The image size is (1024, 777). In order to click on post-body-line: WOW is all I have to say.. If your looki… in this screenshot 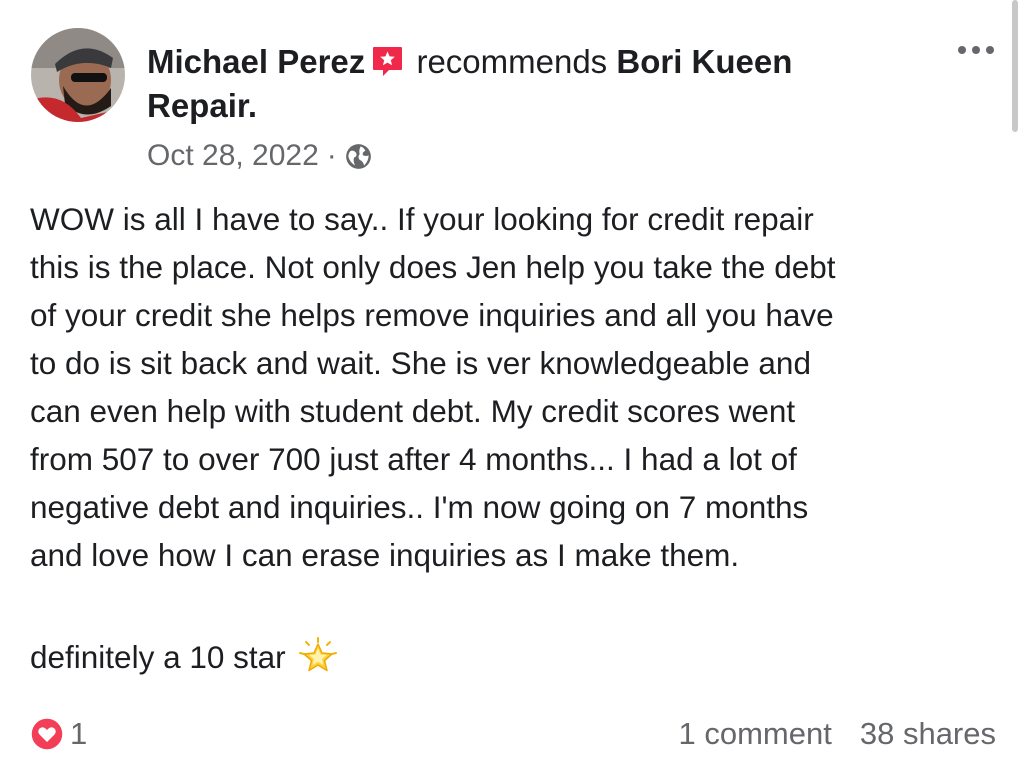, I will do `click(422, 219)`.